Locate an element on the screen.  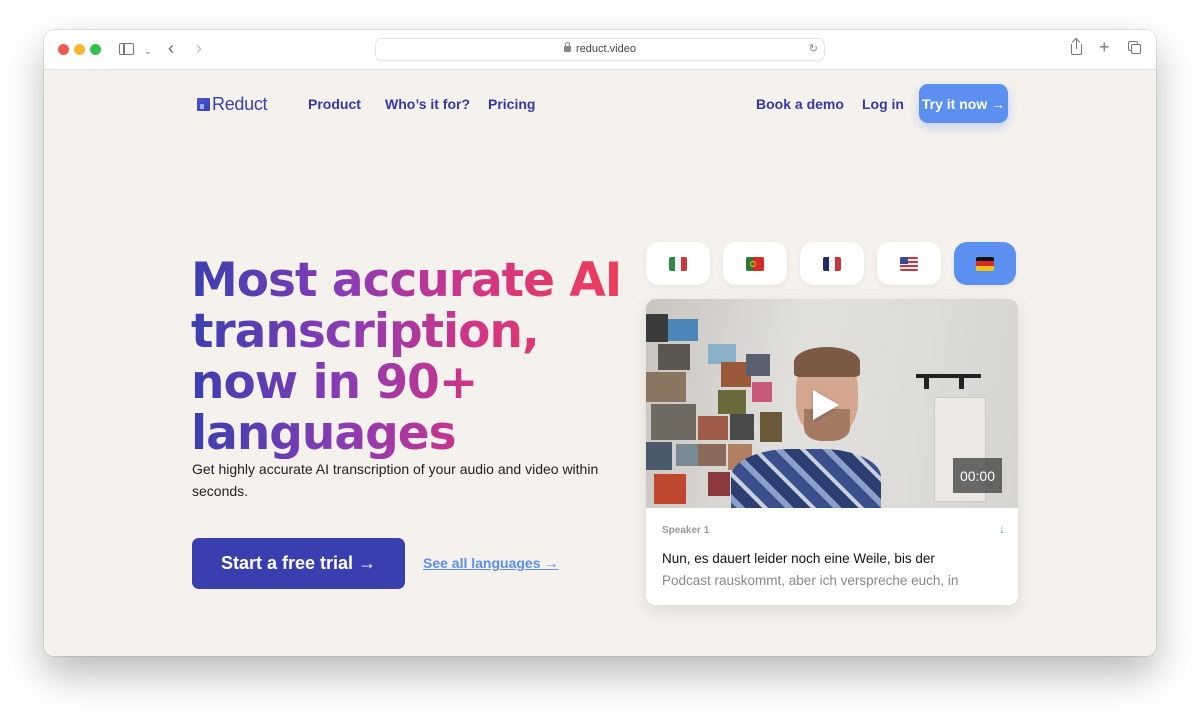
chevron-down-icon: ⌄ is located at coordinates (148, 51).